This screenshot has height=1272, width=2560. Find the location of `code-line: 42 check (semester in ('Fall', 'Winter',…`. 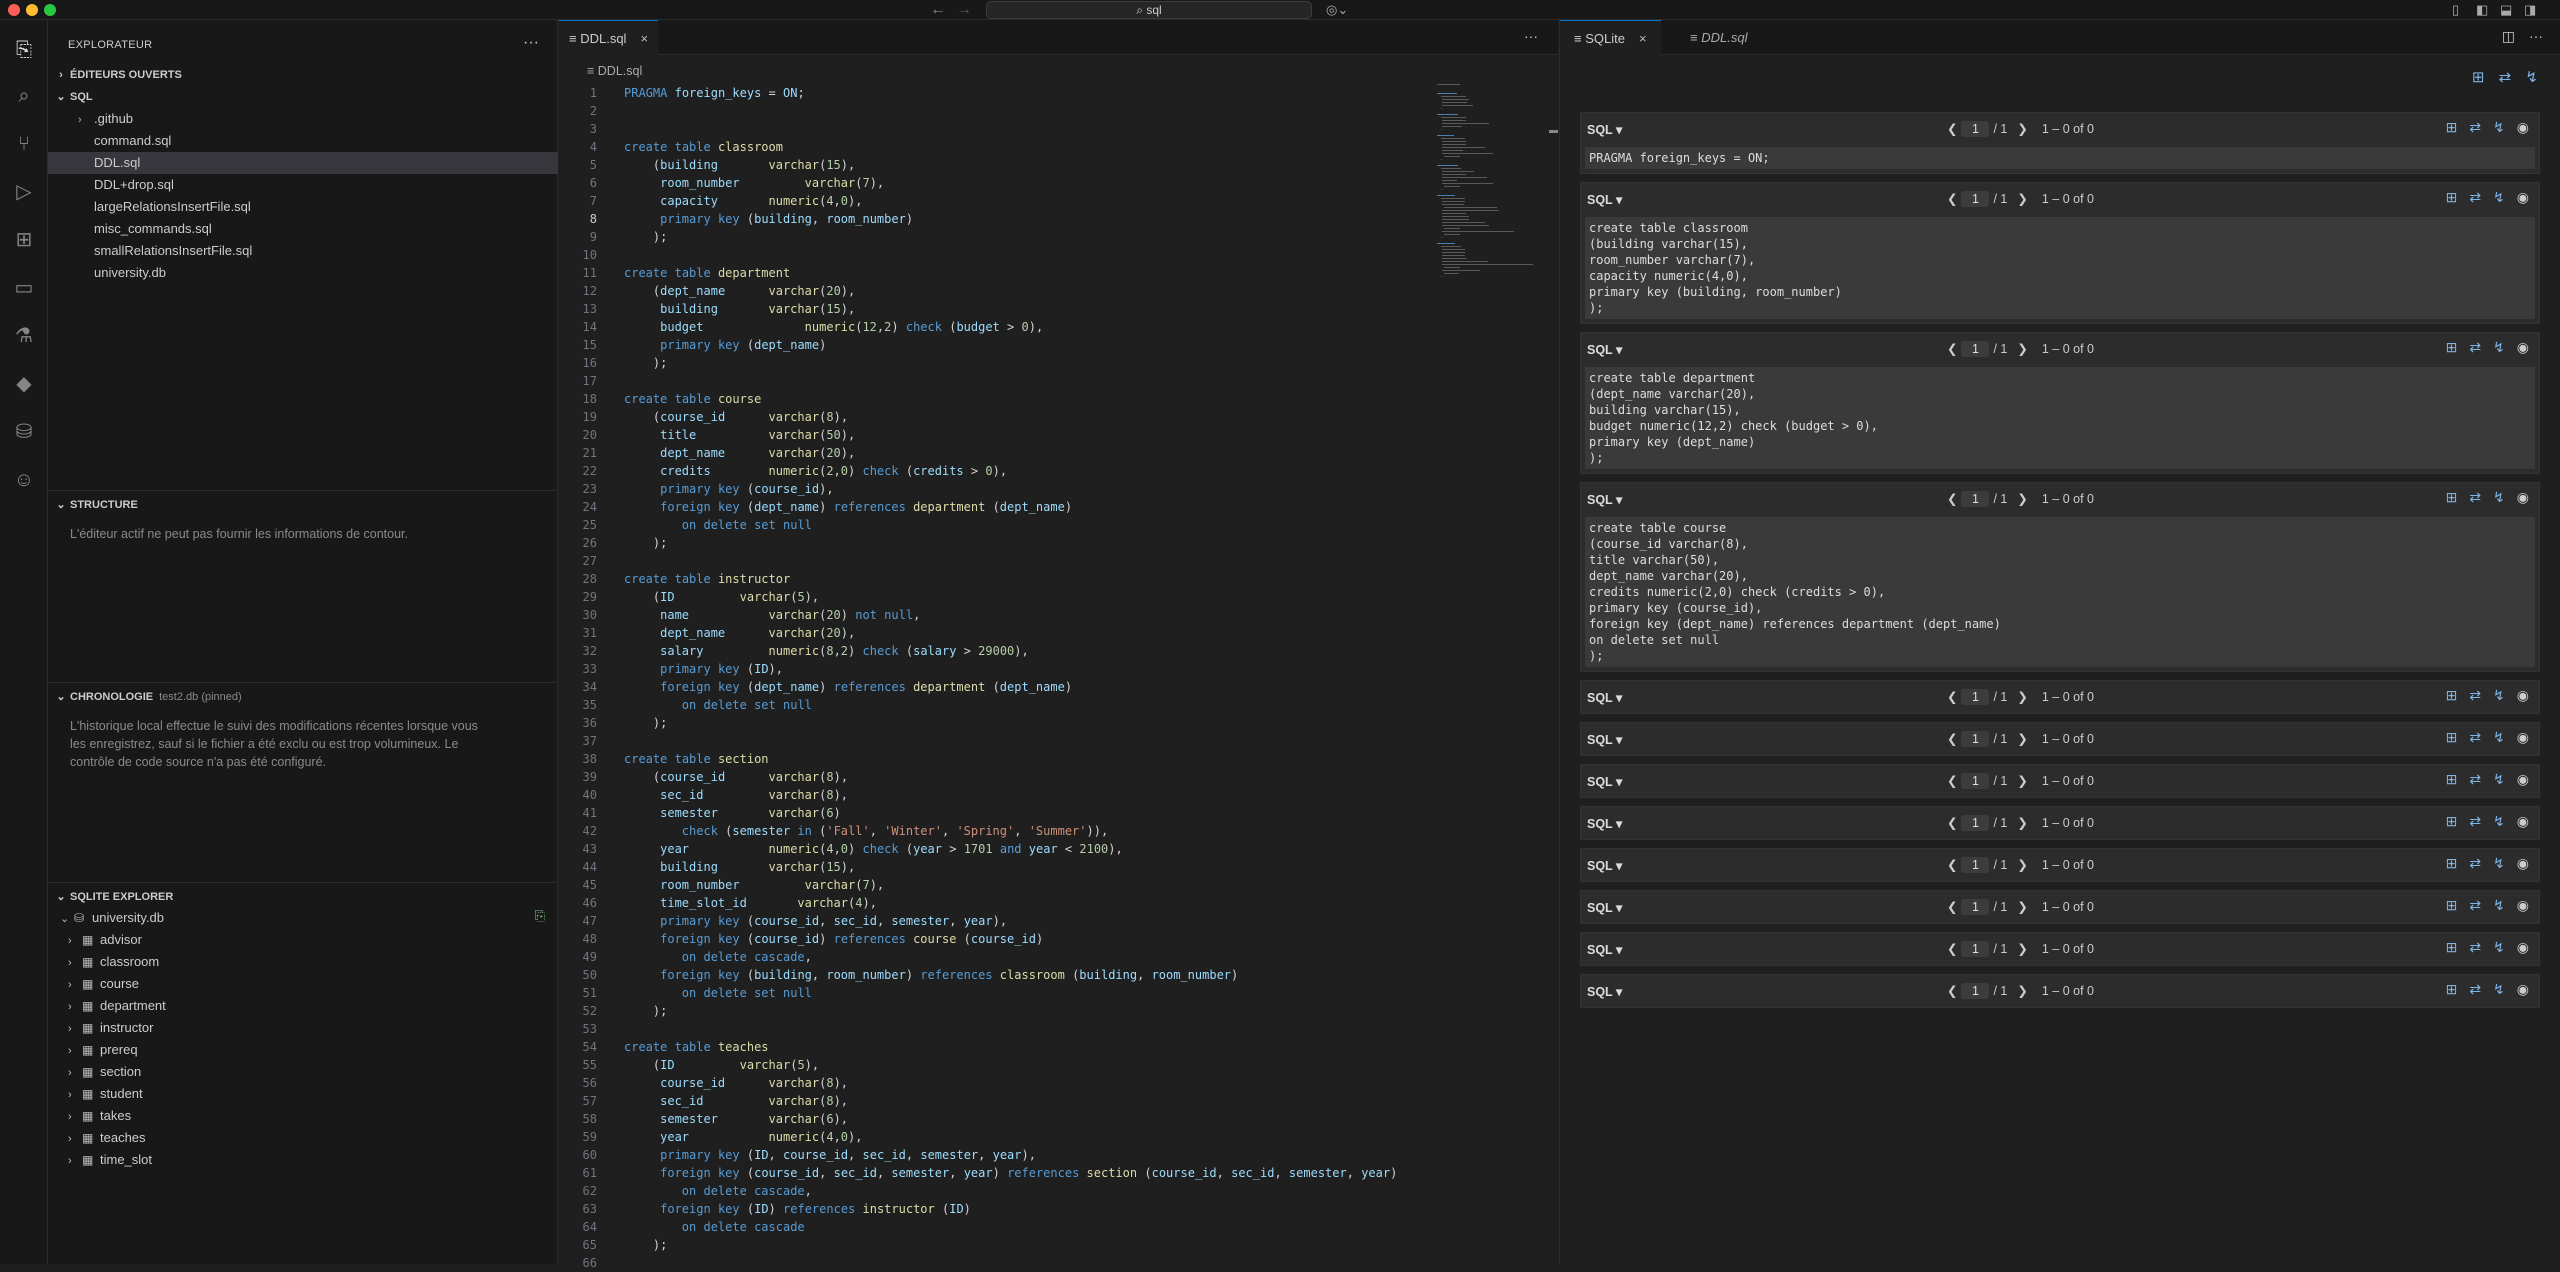

code-line: 42 check (semester in ('Fall', 'Winter',… is located at coordinates (989, 831).